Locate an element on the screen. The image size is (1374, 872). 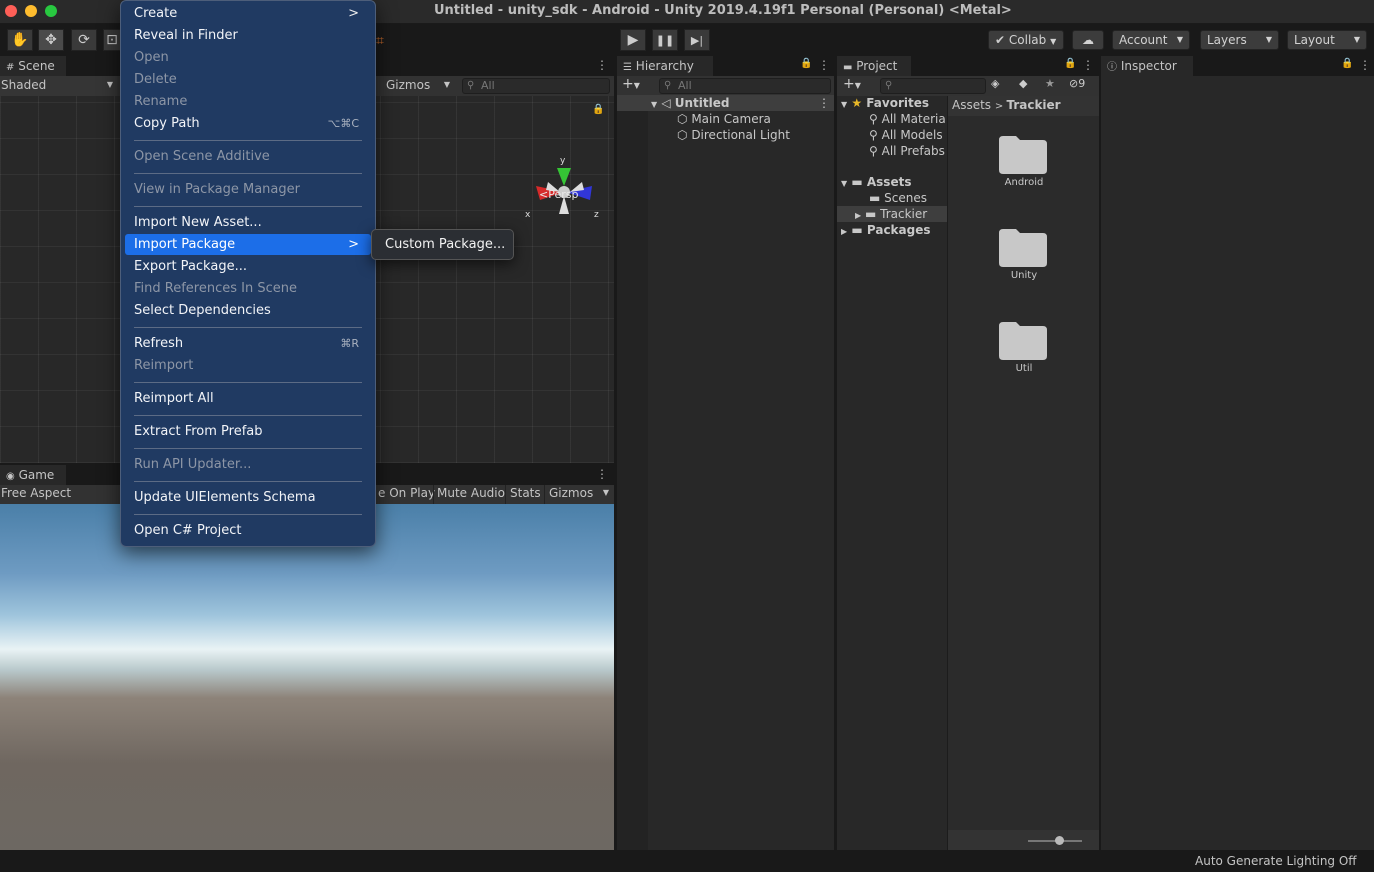
breadcrumb-item: Assets is located at coordinates (971, 105).